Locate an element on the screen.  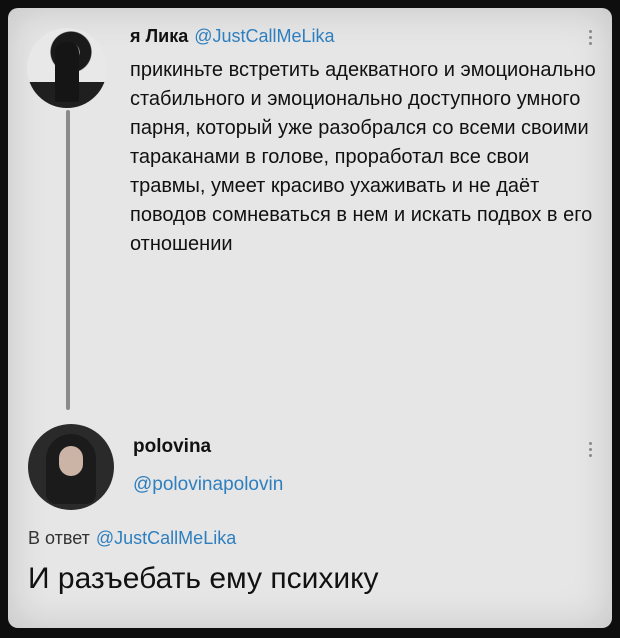
reply-prefix: В ответ is located at coordinates (59, 538).